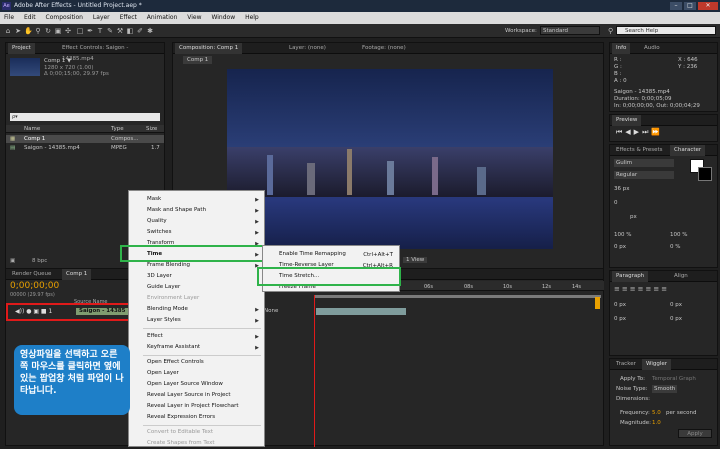 This screenshot has width=720, height=449. I want to click on kerning-value: 0, so click(616, 203).